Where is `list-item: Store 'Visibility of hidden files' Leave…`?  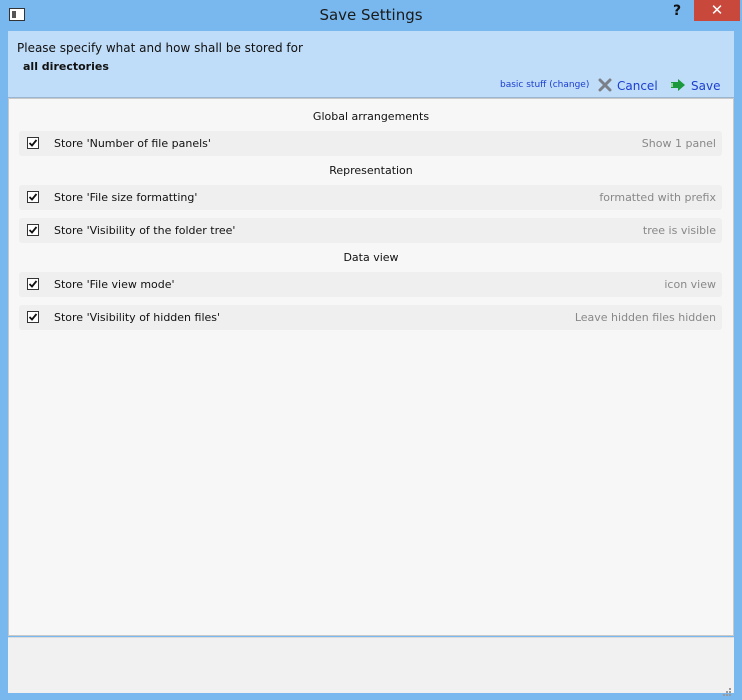 list-item: Store 'Visibility of hidden files' Leave… is located at coordinates (370, 317).